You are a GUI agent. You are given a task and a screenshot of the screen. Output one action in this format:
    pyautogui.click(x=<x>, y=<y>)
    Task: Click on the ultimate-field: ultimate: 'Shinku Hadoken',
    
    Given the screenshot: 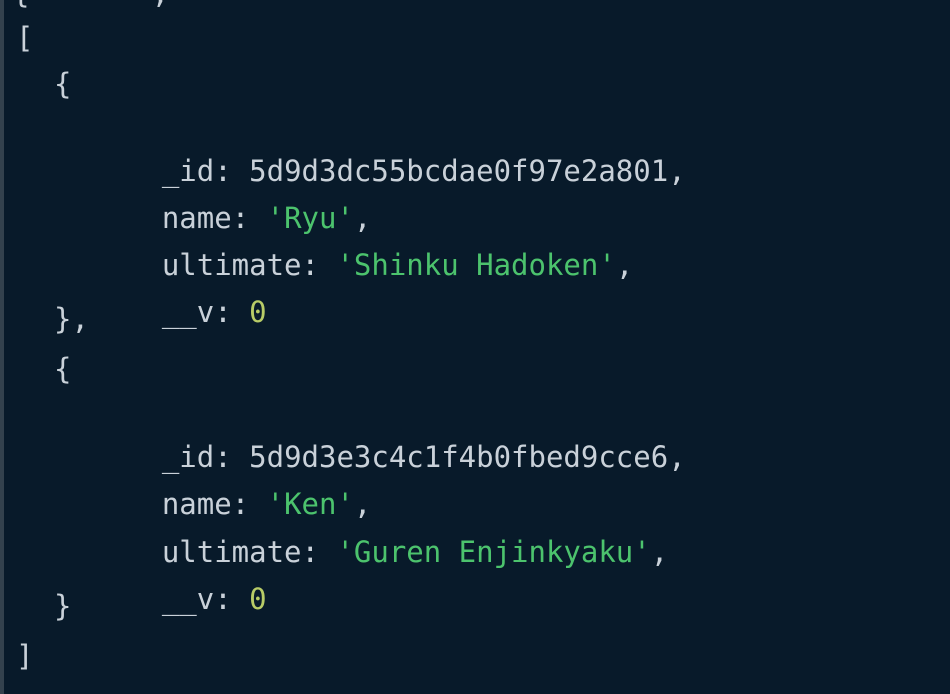 What is the action you would take?
    pyautogui.click(x=397, y=265)
    